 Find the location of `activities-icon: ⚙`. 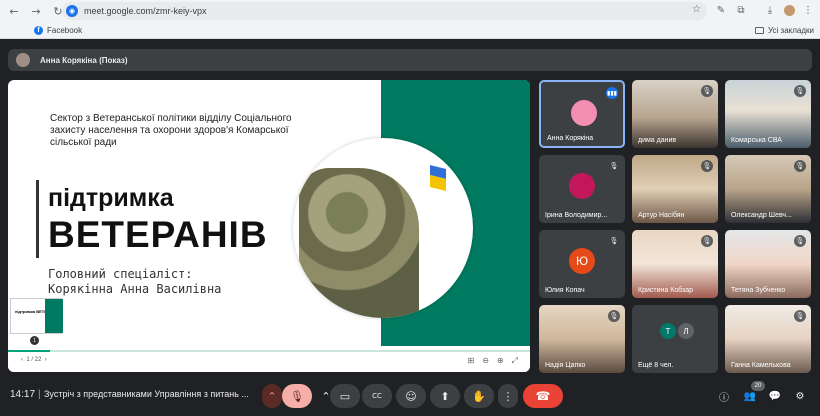

activities-icon: ⚙ is located at coordinates (800, 396).